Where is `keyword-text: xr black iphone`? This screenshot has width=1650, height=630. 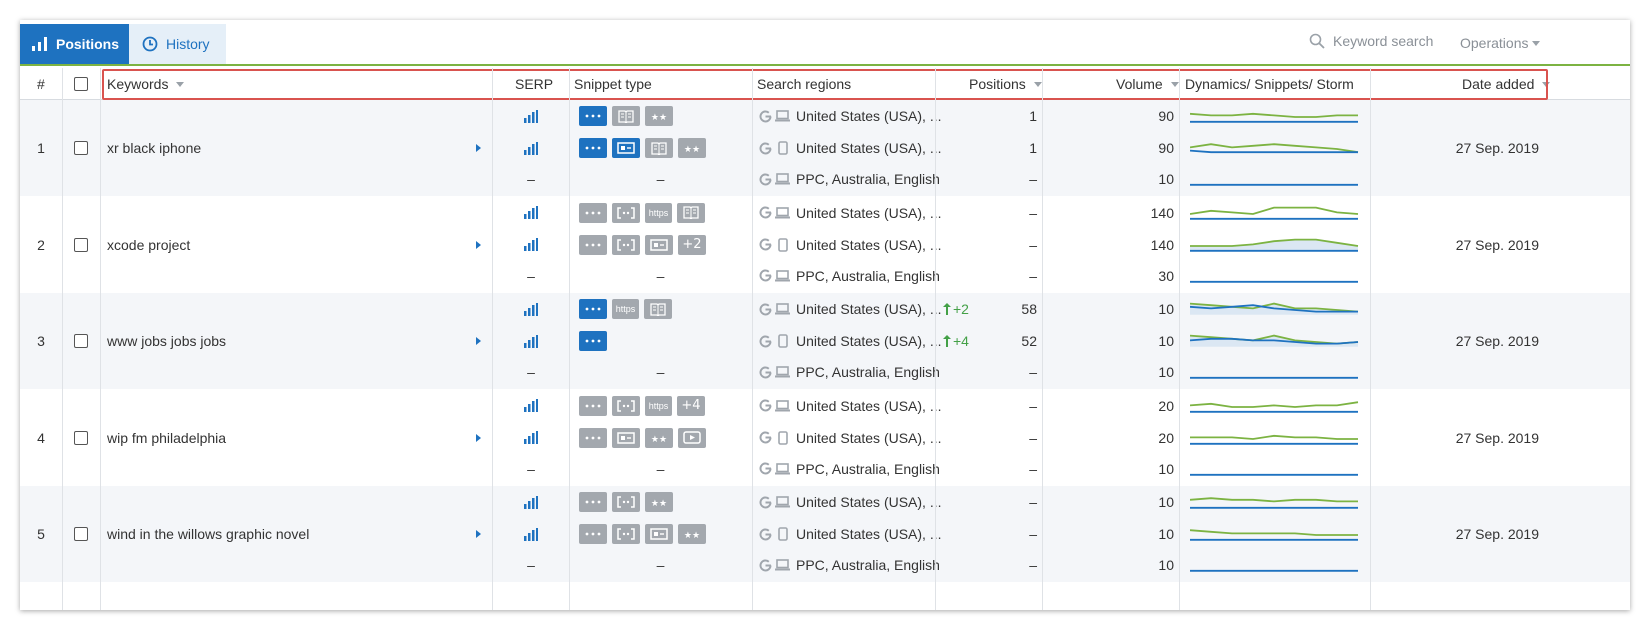 keyword-text: xr black iphone is located at coordinates (287, 148).